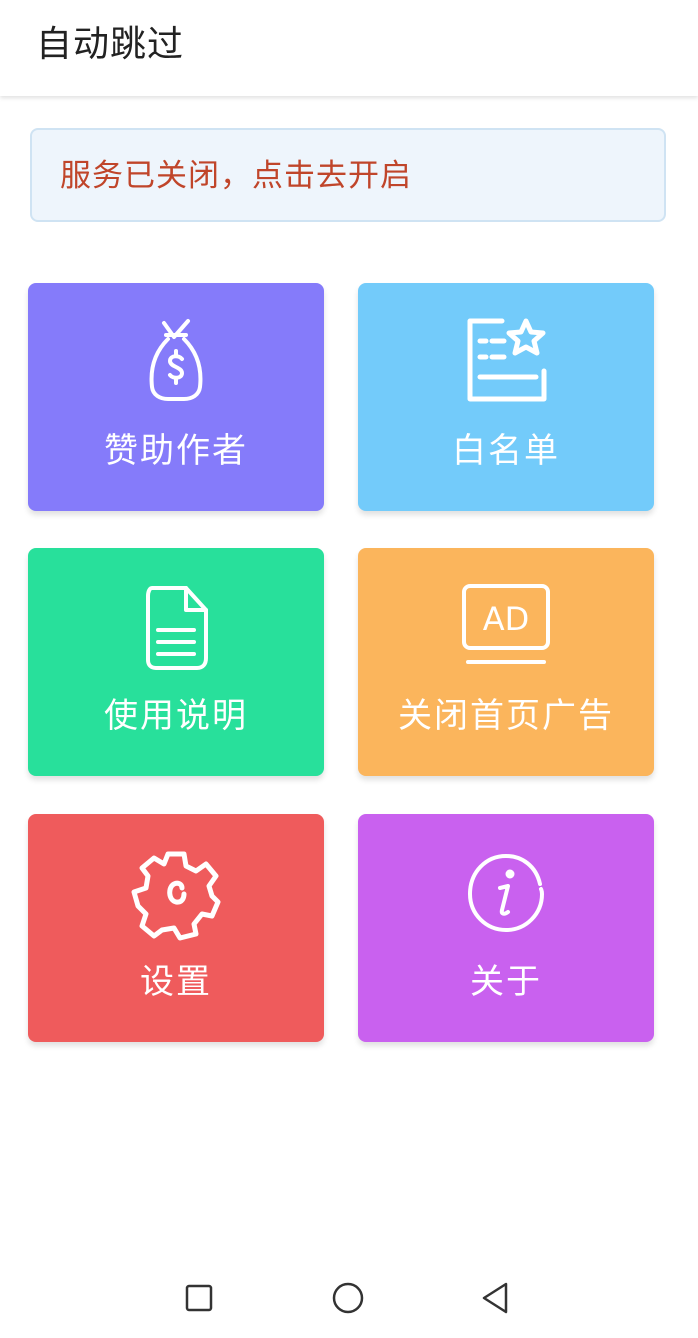 The width and height of the screenshot is (698, 1338). I want to click on info-icon, so click(506, 894).